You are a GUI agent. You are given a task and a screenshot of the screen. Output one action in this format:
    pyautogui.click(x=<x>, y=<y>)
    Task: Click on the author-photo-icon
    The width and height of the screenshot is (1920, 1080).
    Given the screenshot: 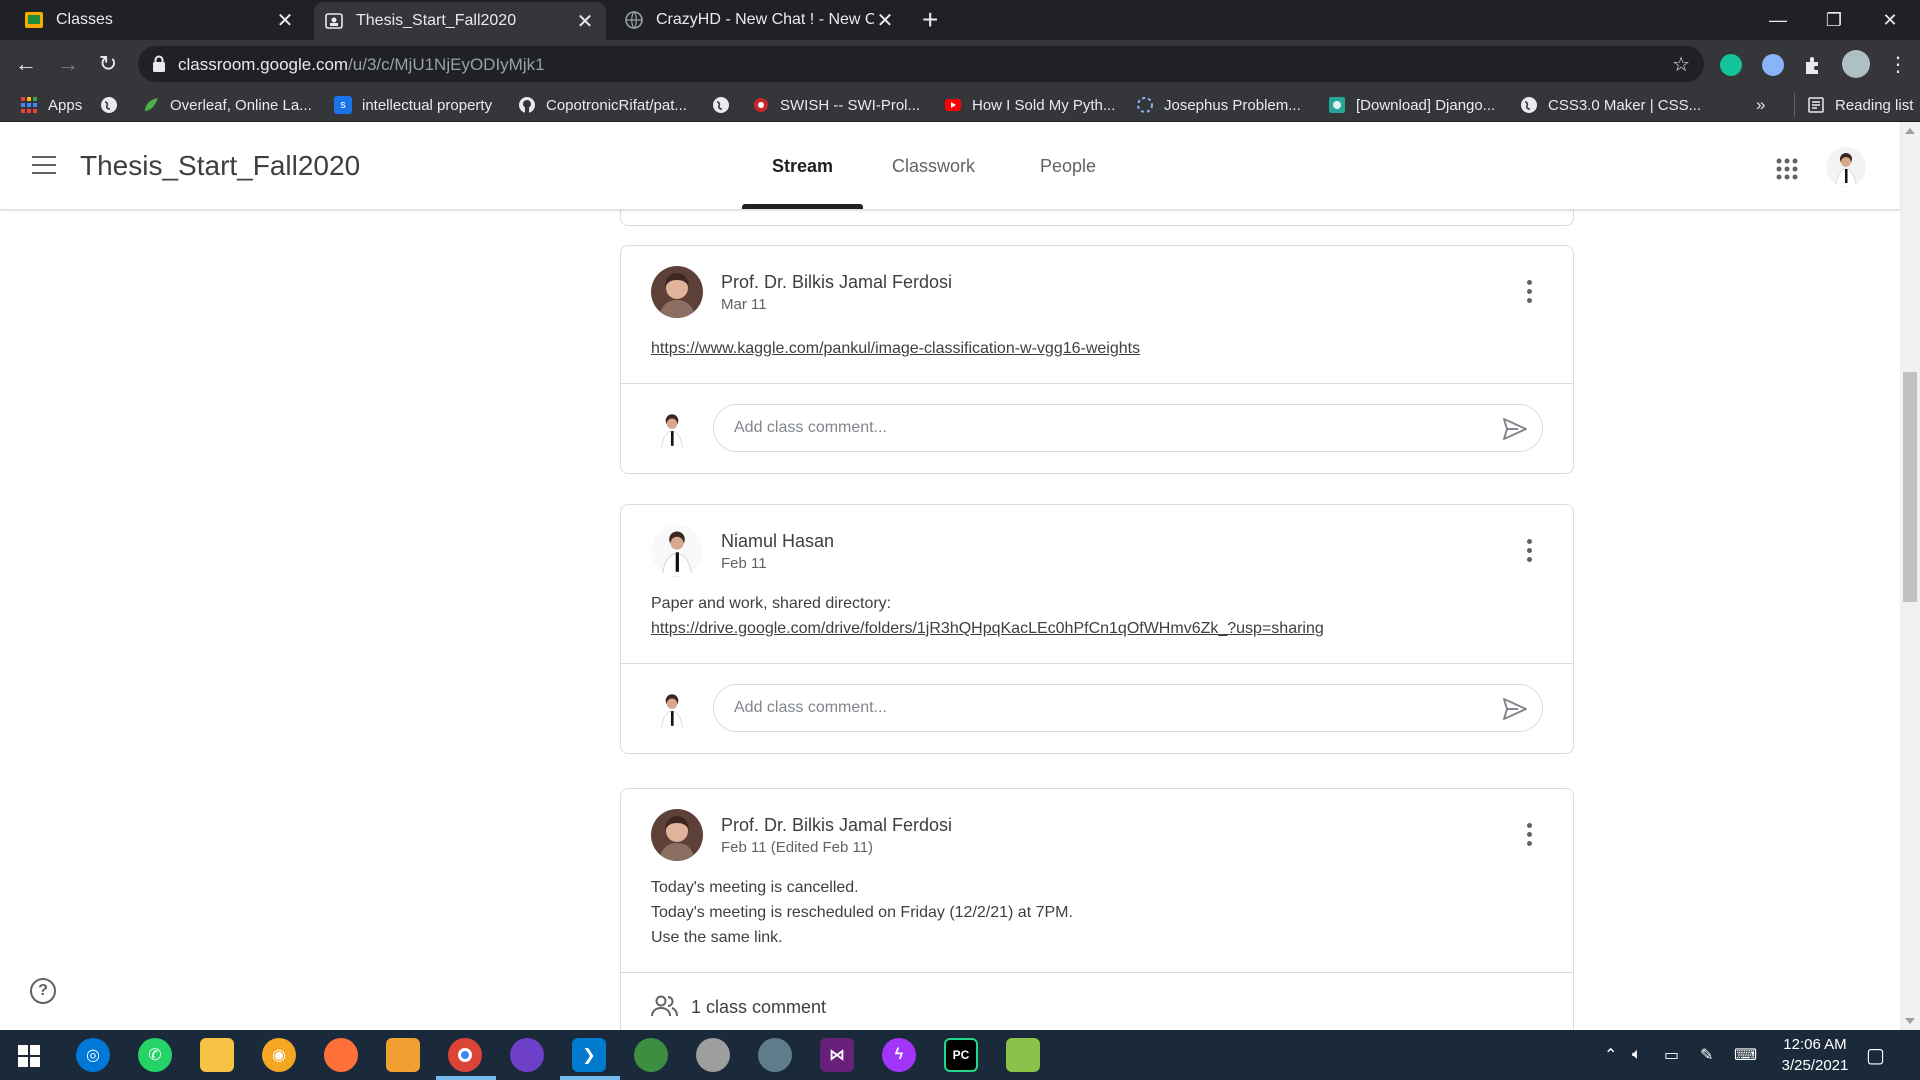 What is the action you would take?
    pyautogui.click(x=677, y=292)
    